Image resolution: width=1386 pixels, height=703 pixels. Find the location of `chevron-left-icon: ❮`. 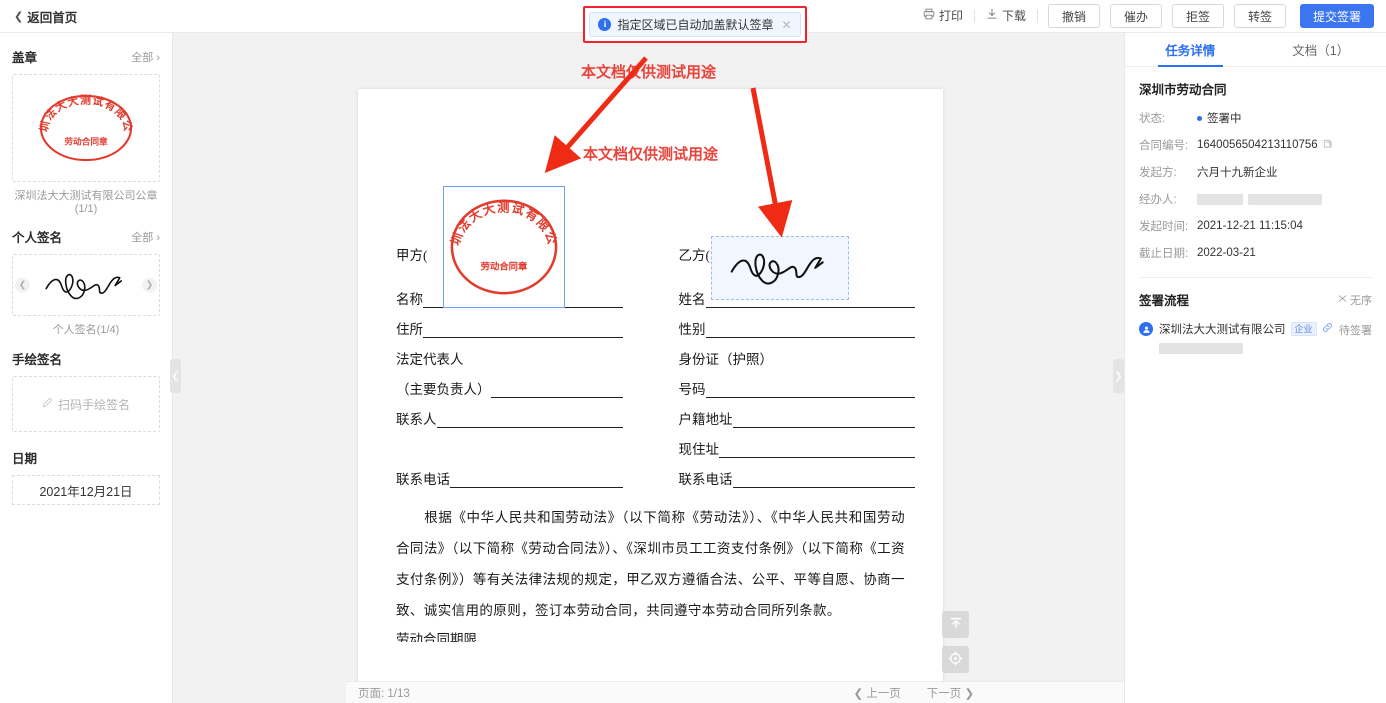

chevron-left-icon: ❮ is located at coordinates (19, 16).